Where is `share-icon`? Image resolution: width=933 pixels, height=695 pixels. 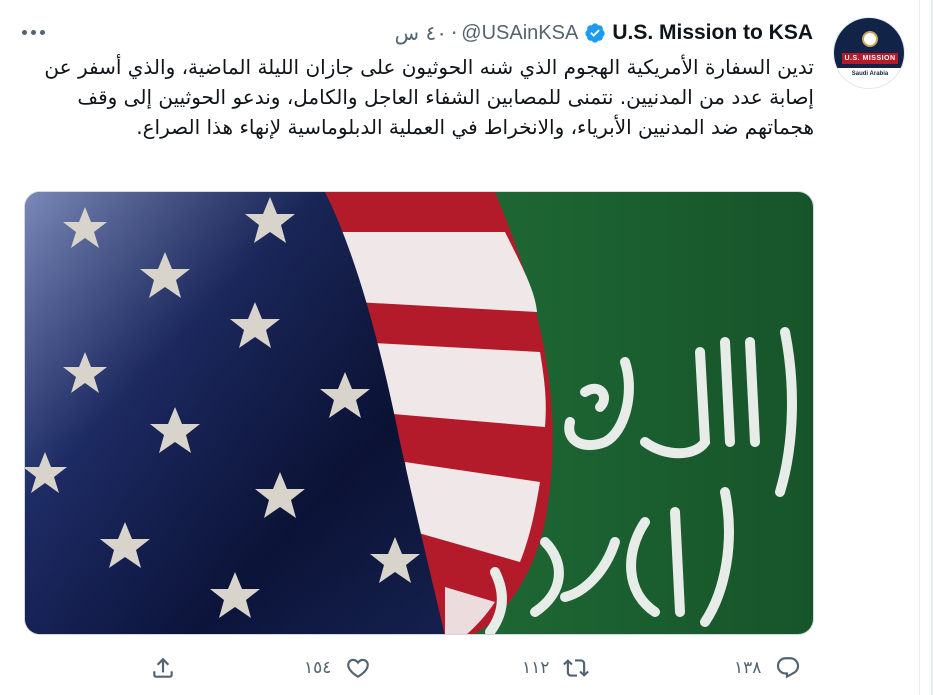 share-icon is located at coordinates (163, 667).